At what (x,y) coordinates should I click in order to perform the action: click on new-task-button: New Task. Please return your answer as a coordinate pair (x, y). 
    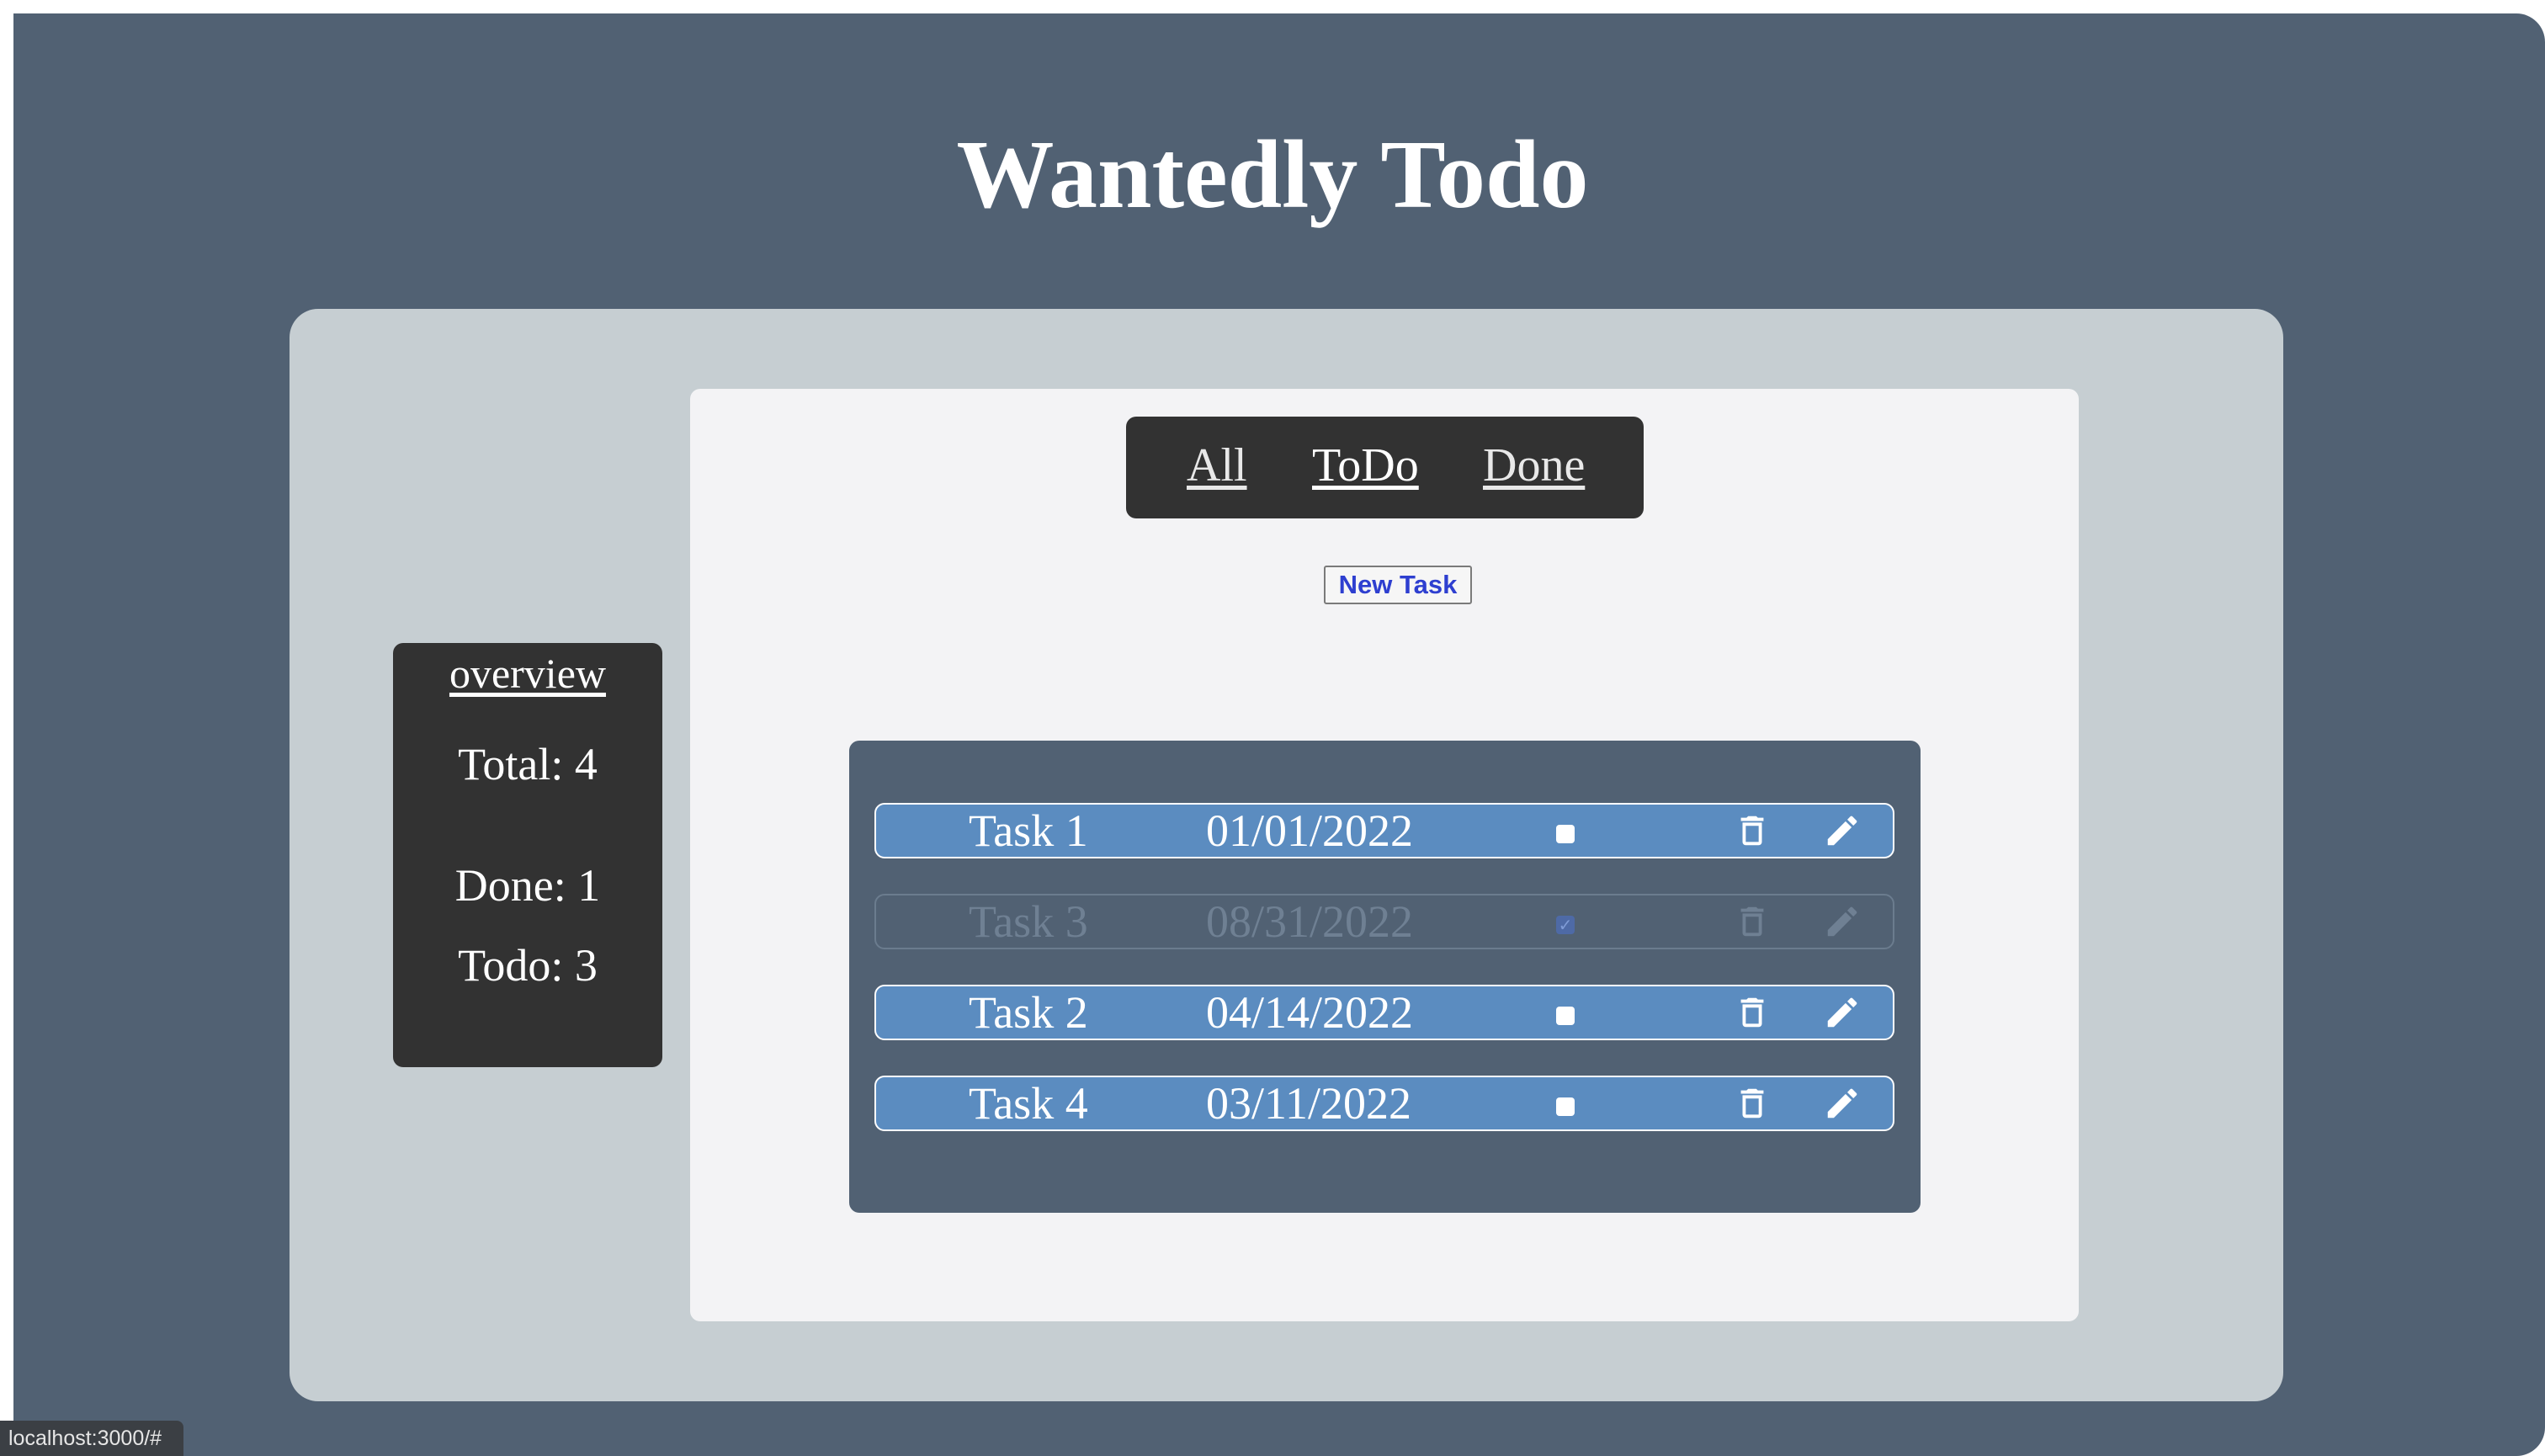
    Looking at the image, I should click on (1398, 585).